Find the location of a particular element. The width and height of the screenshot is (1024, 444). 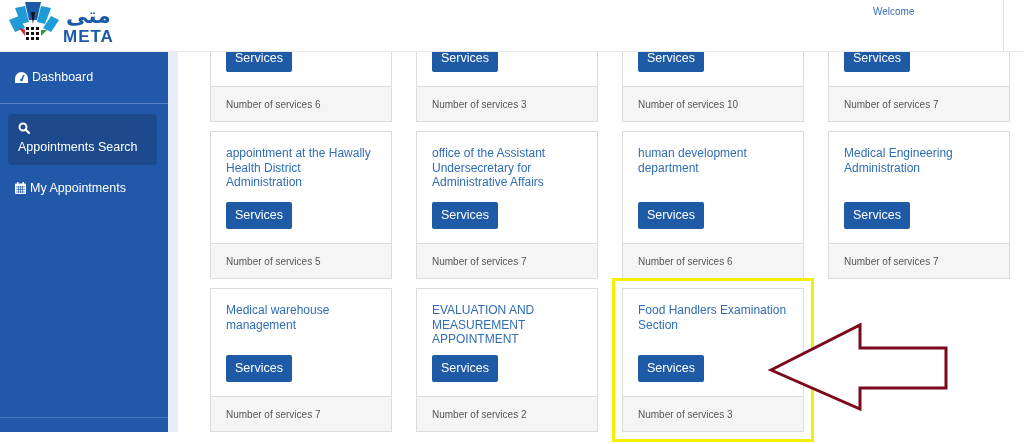

card-title: human development department is located at coordinates (693, 160).